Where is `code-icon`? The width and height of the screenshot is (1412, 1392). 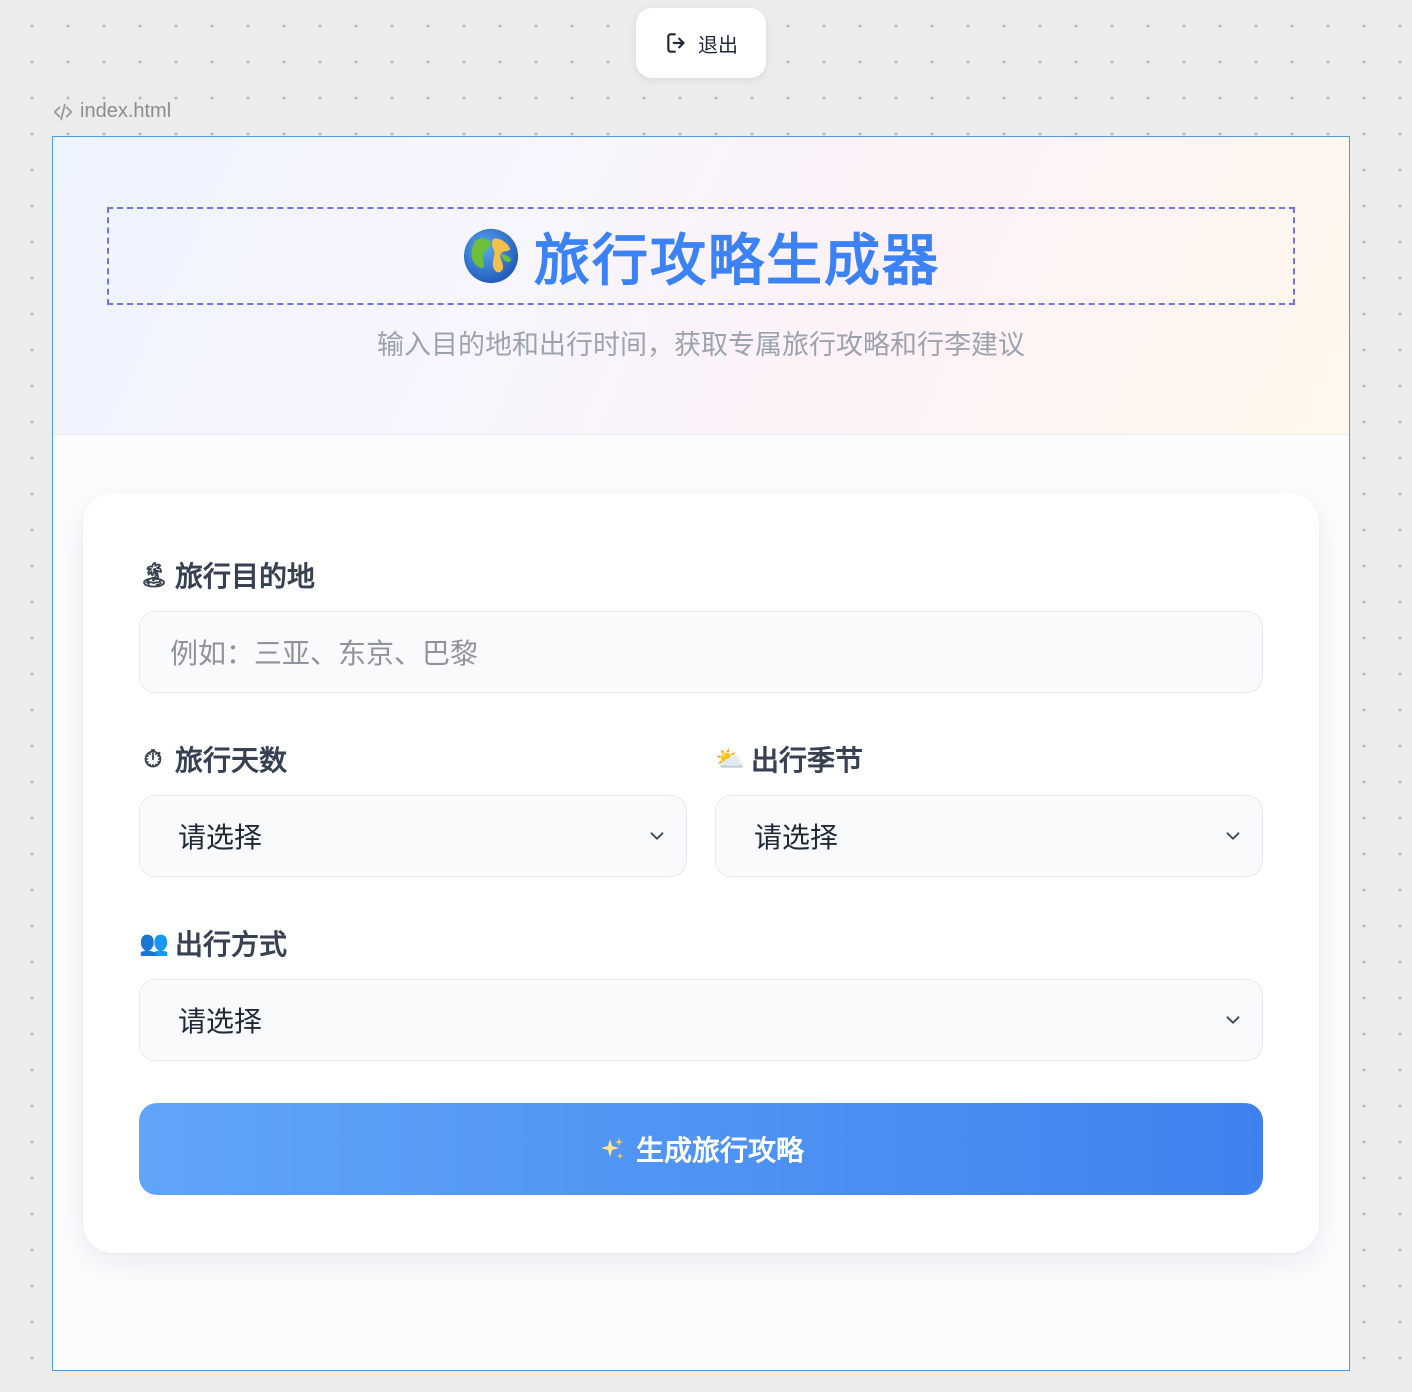
code-icon is located at coordinates (63, 111).